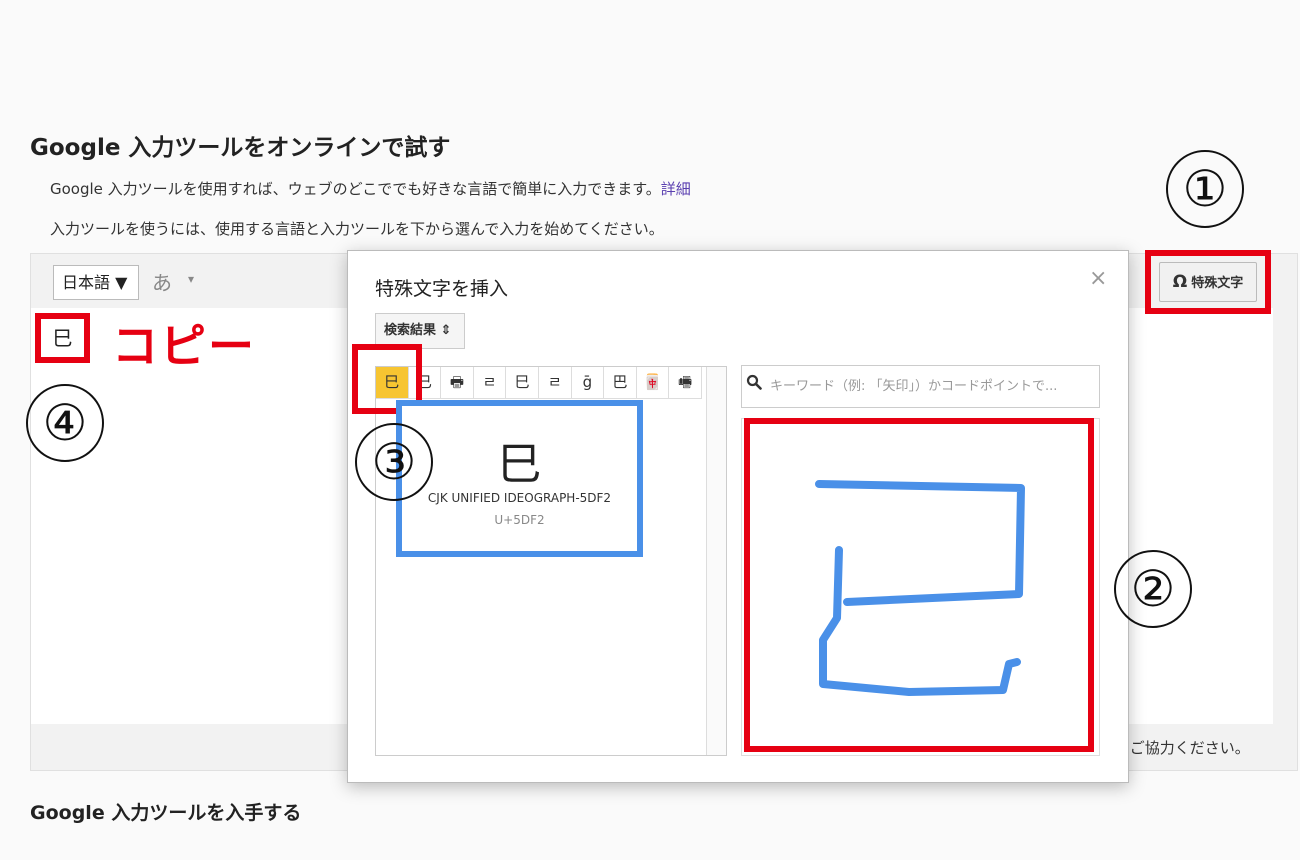 The height and width of the screenshot is (860, 1300). I want to click on search-icon, so click(754, 384).